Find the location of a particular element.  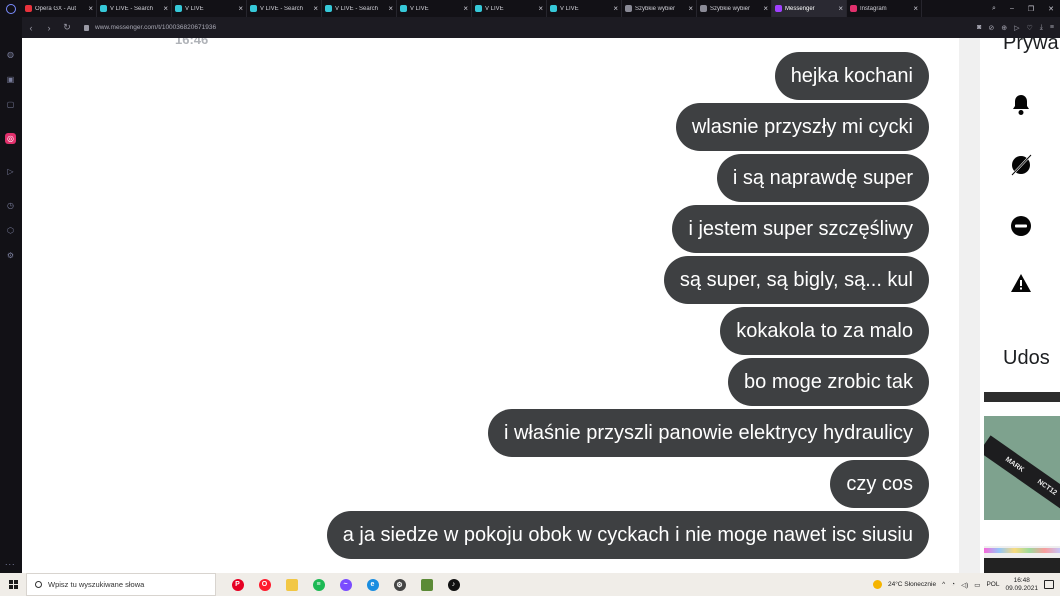

message-bubble: są super, są bigly, są... kul is located at coordinates (796, 280).